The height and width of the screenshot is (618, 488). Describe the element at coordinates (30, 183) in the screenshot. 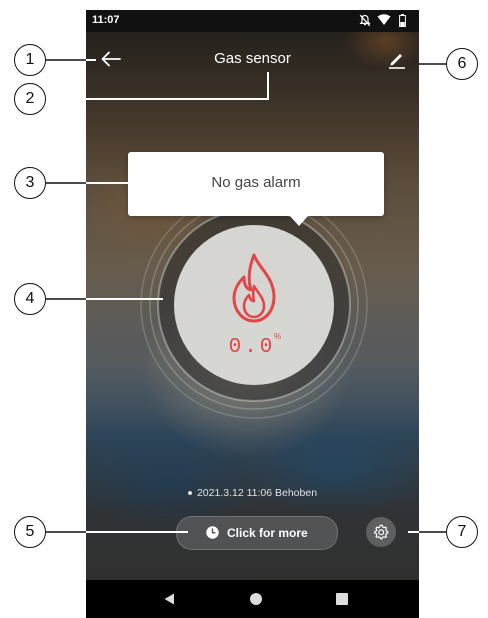

I see `callout-3: 3` at that location.